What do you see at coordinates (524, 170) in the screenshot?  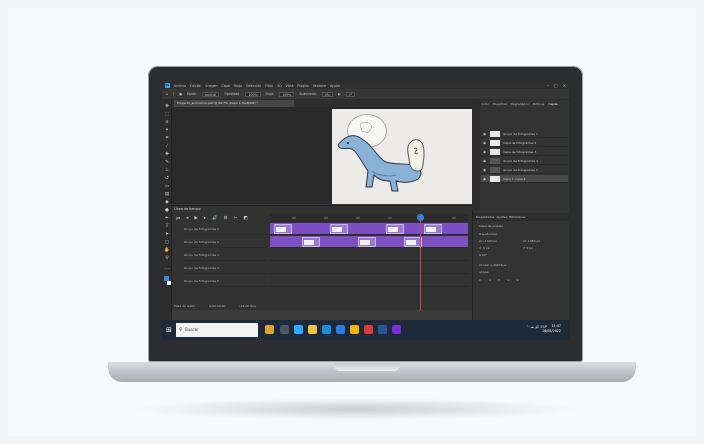 I see `layer-row: ◉ Grupo de fotogramas 5` at bounding box center [524, 170].